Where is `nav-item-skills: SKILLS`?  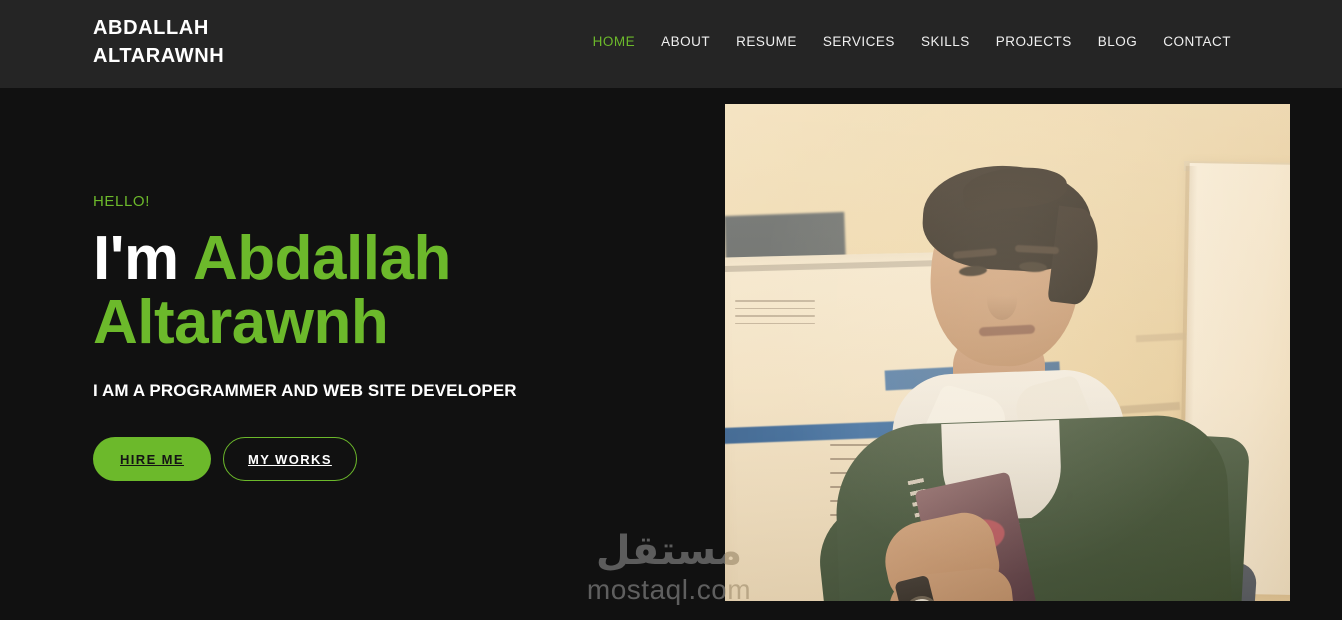
nav-item-skills: SKILLS is located at coordinates (945, 41).